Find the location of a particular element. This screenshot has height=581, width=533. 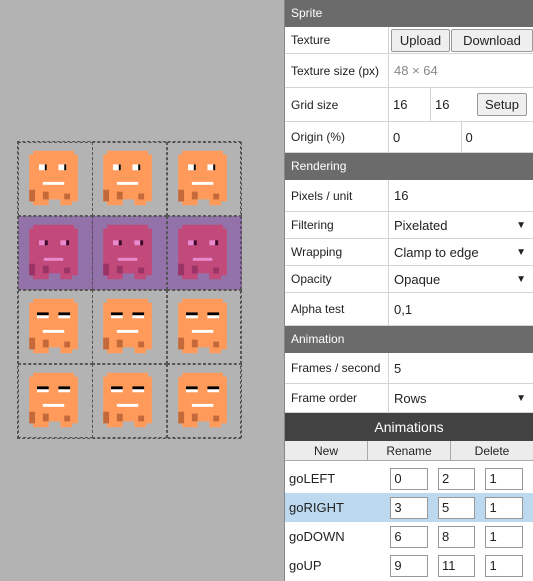

filtering-value: Pixelated is located at coordinates (421, 225).